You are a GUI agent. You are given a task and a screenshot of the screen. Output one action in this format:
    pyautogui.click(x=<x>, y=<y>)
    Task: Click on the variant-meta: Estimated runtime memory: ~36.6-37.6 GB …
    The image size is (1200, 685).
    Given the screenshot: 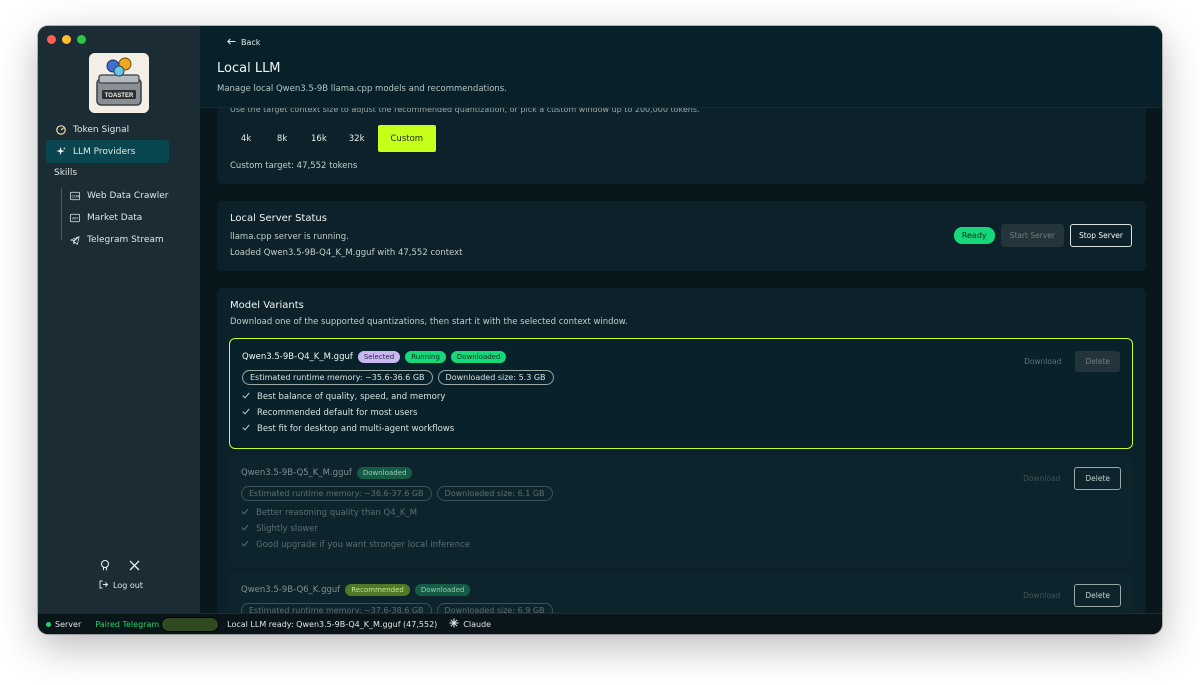 What is the action you would take?
    pyautogui.click(x=397, y=493)
    